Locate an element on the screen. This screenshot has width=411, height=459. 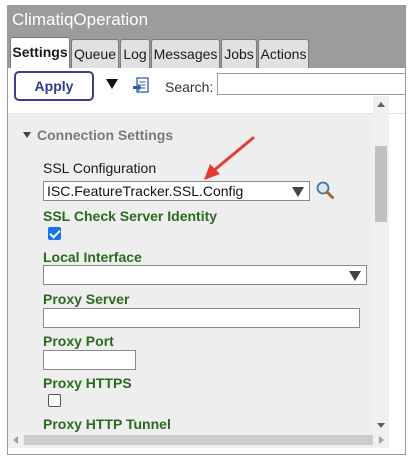
toolbar: Apply Search: is located at coordinates (206, 91).